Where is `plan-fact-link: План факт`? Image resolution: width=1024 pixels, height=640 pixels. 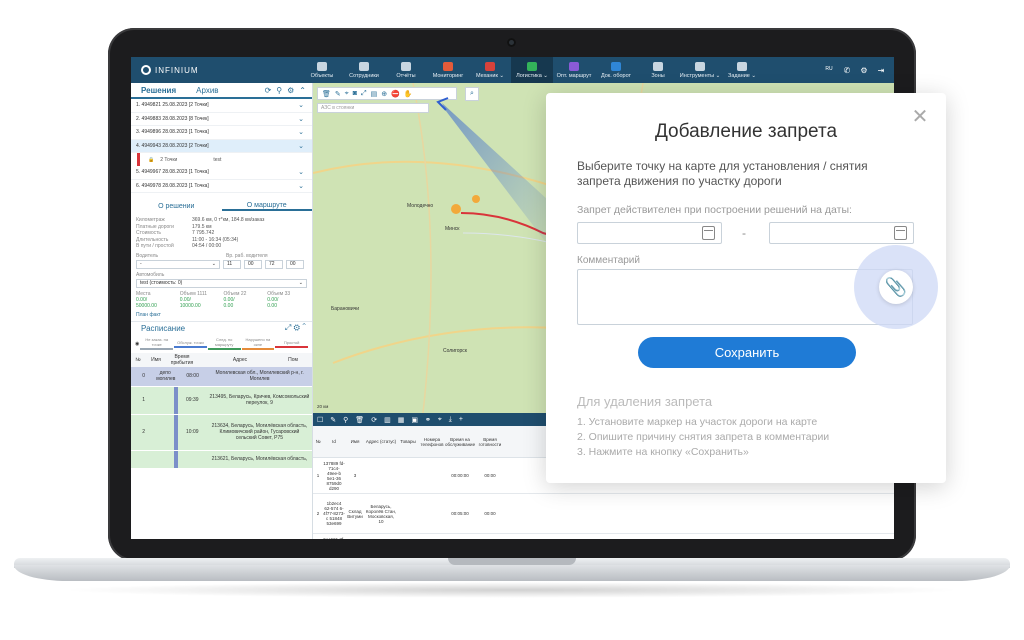 plan-fact-link: План факт is located at coordinates (221, 315).